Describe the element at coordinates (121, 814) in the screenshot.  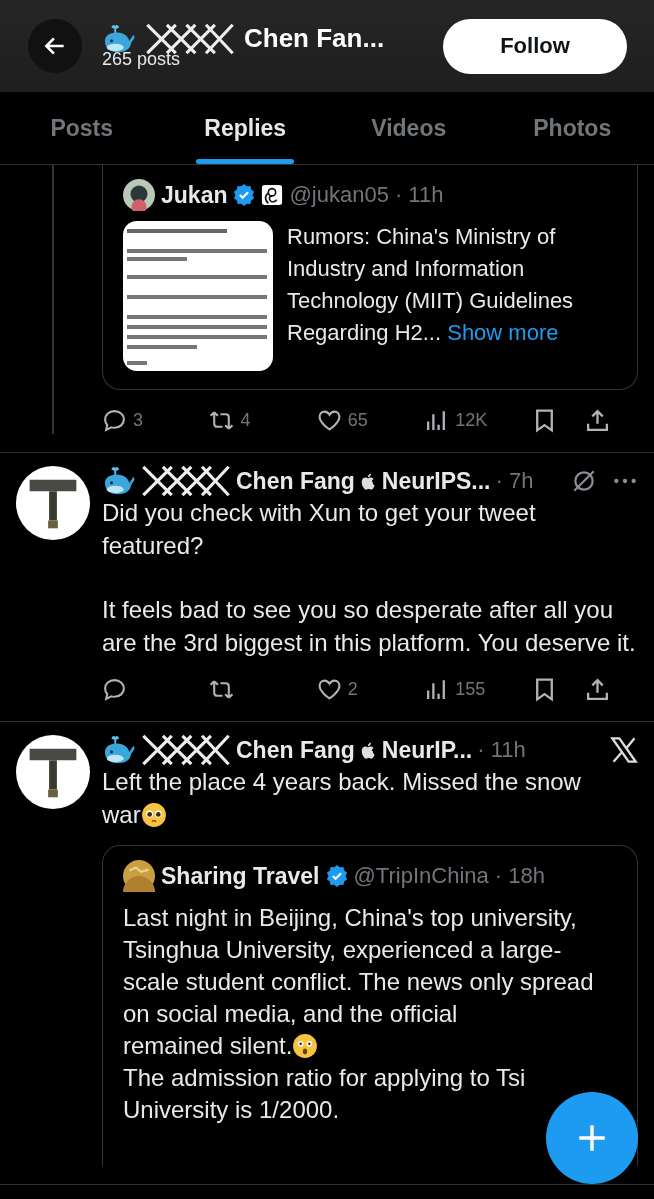
I see `post-text: war` at that location.